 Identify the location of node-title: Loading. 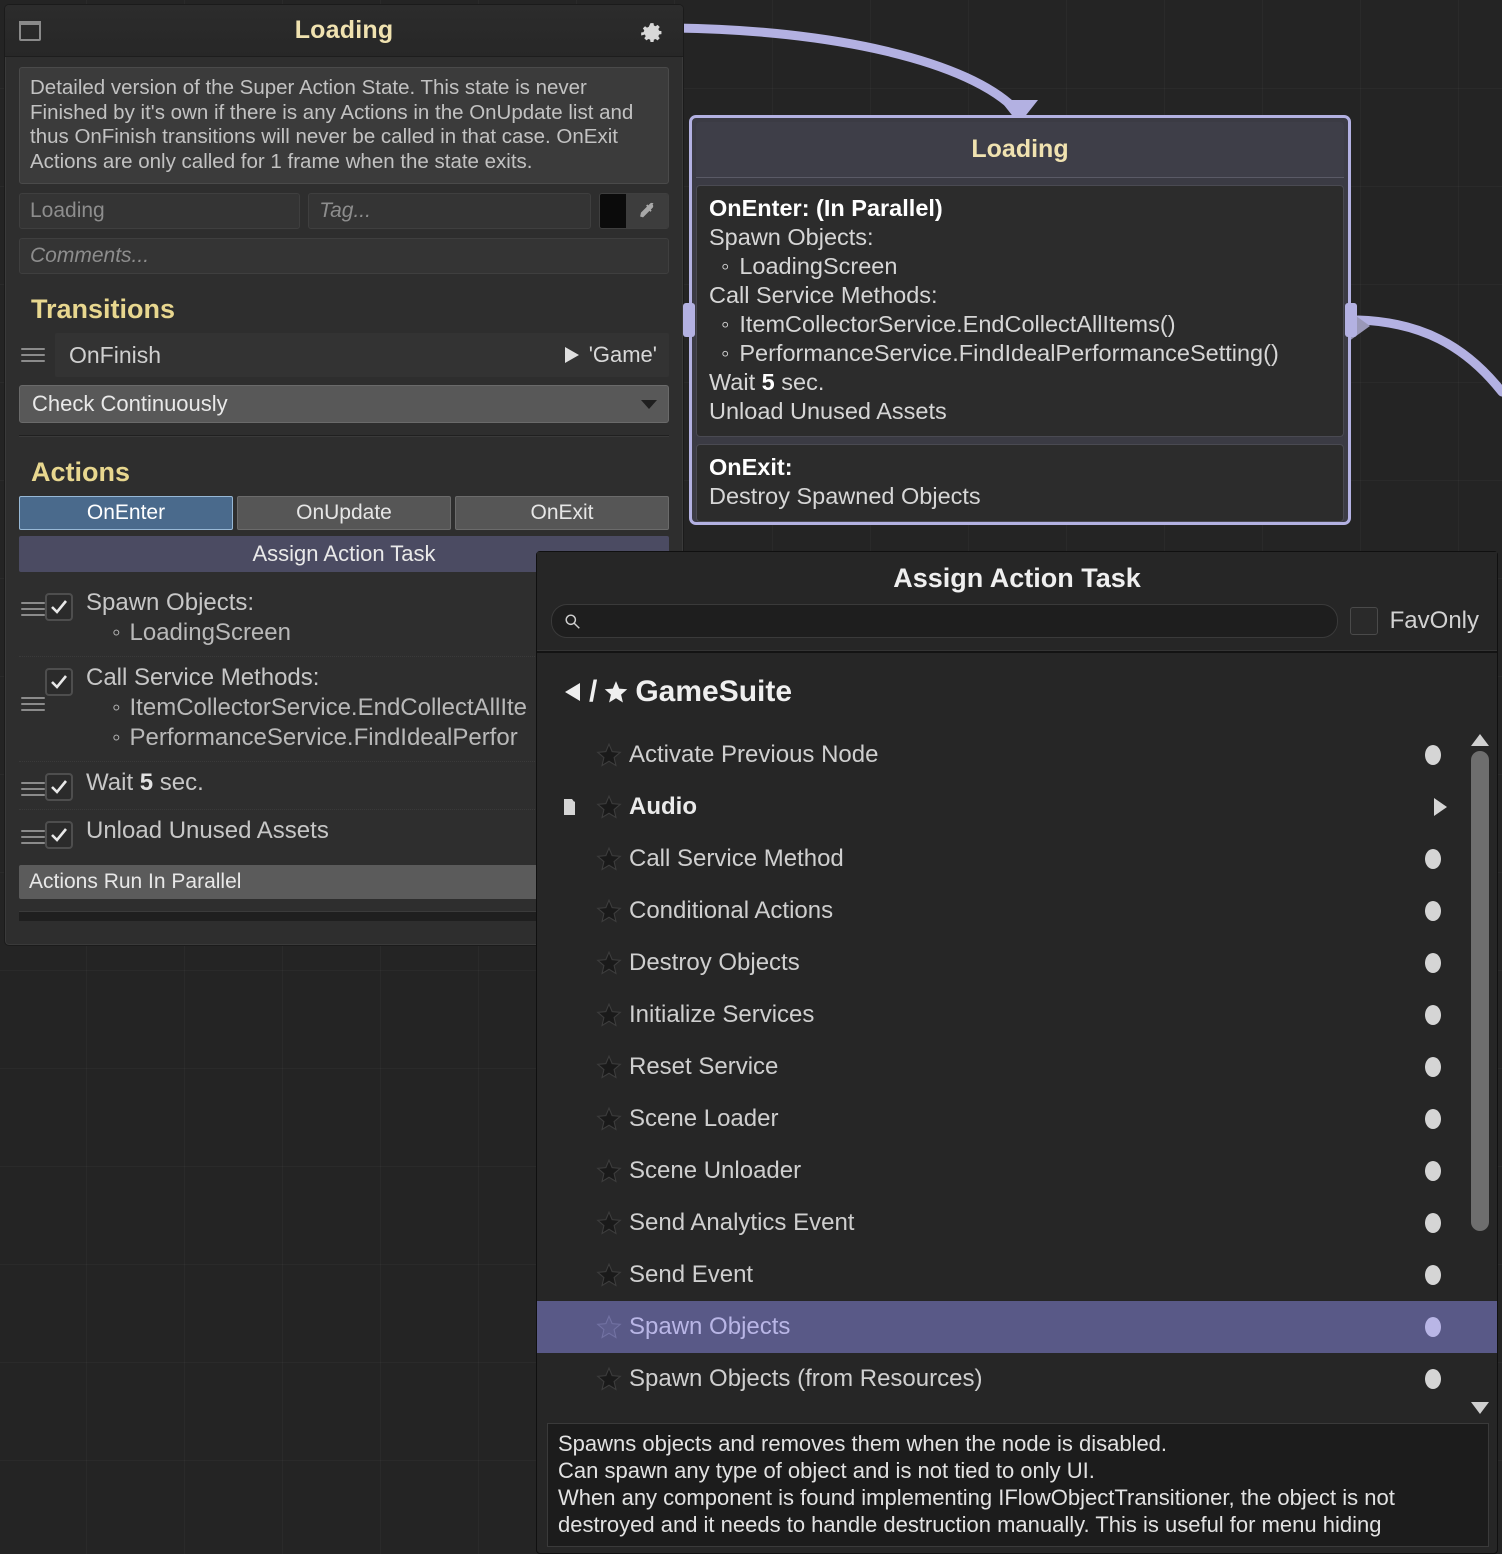
(1020, 150).